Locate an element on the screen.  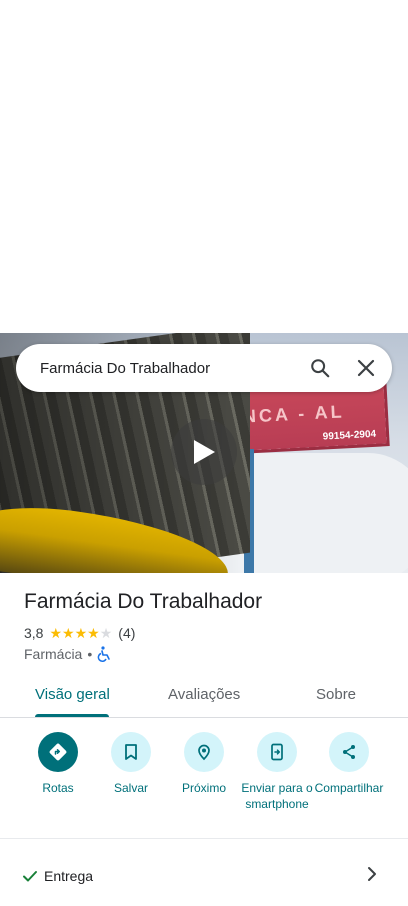
rating-stars: ★ ★ ★ ★ ★ is located at coordinates (80, 633).